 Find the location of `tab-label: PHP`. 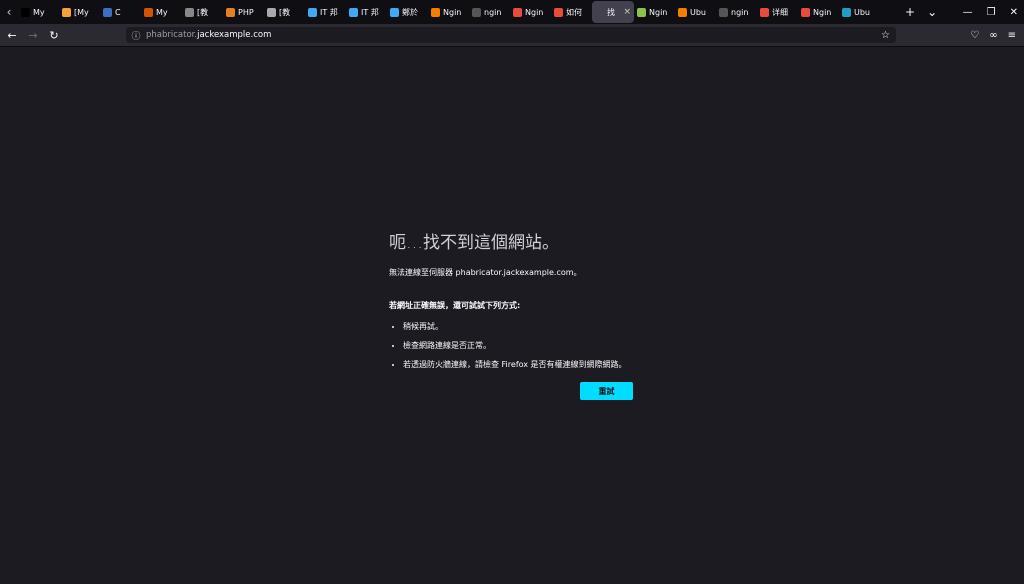

tab-label: PHP is located at coordinates (246, 12).